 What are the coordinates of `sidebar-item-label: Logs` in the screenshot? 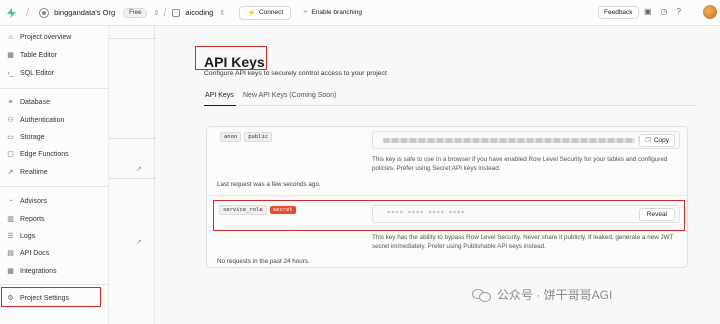 It's located at (28, 236).